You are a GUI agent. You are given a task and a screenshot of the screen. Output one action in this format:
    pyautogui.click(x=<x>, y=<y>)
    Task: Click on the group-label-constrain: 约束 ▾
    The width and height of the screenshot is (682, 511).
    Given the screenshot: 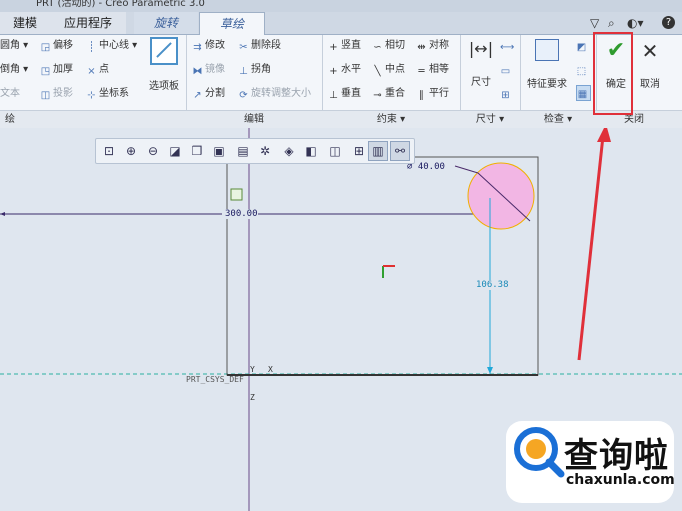 What is the action you would take?
    pyautogui.click(x=391, y=119)
    